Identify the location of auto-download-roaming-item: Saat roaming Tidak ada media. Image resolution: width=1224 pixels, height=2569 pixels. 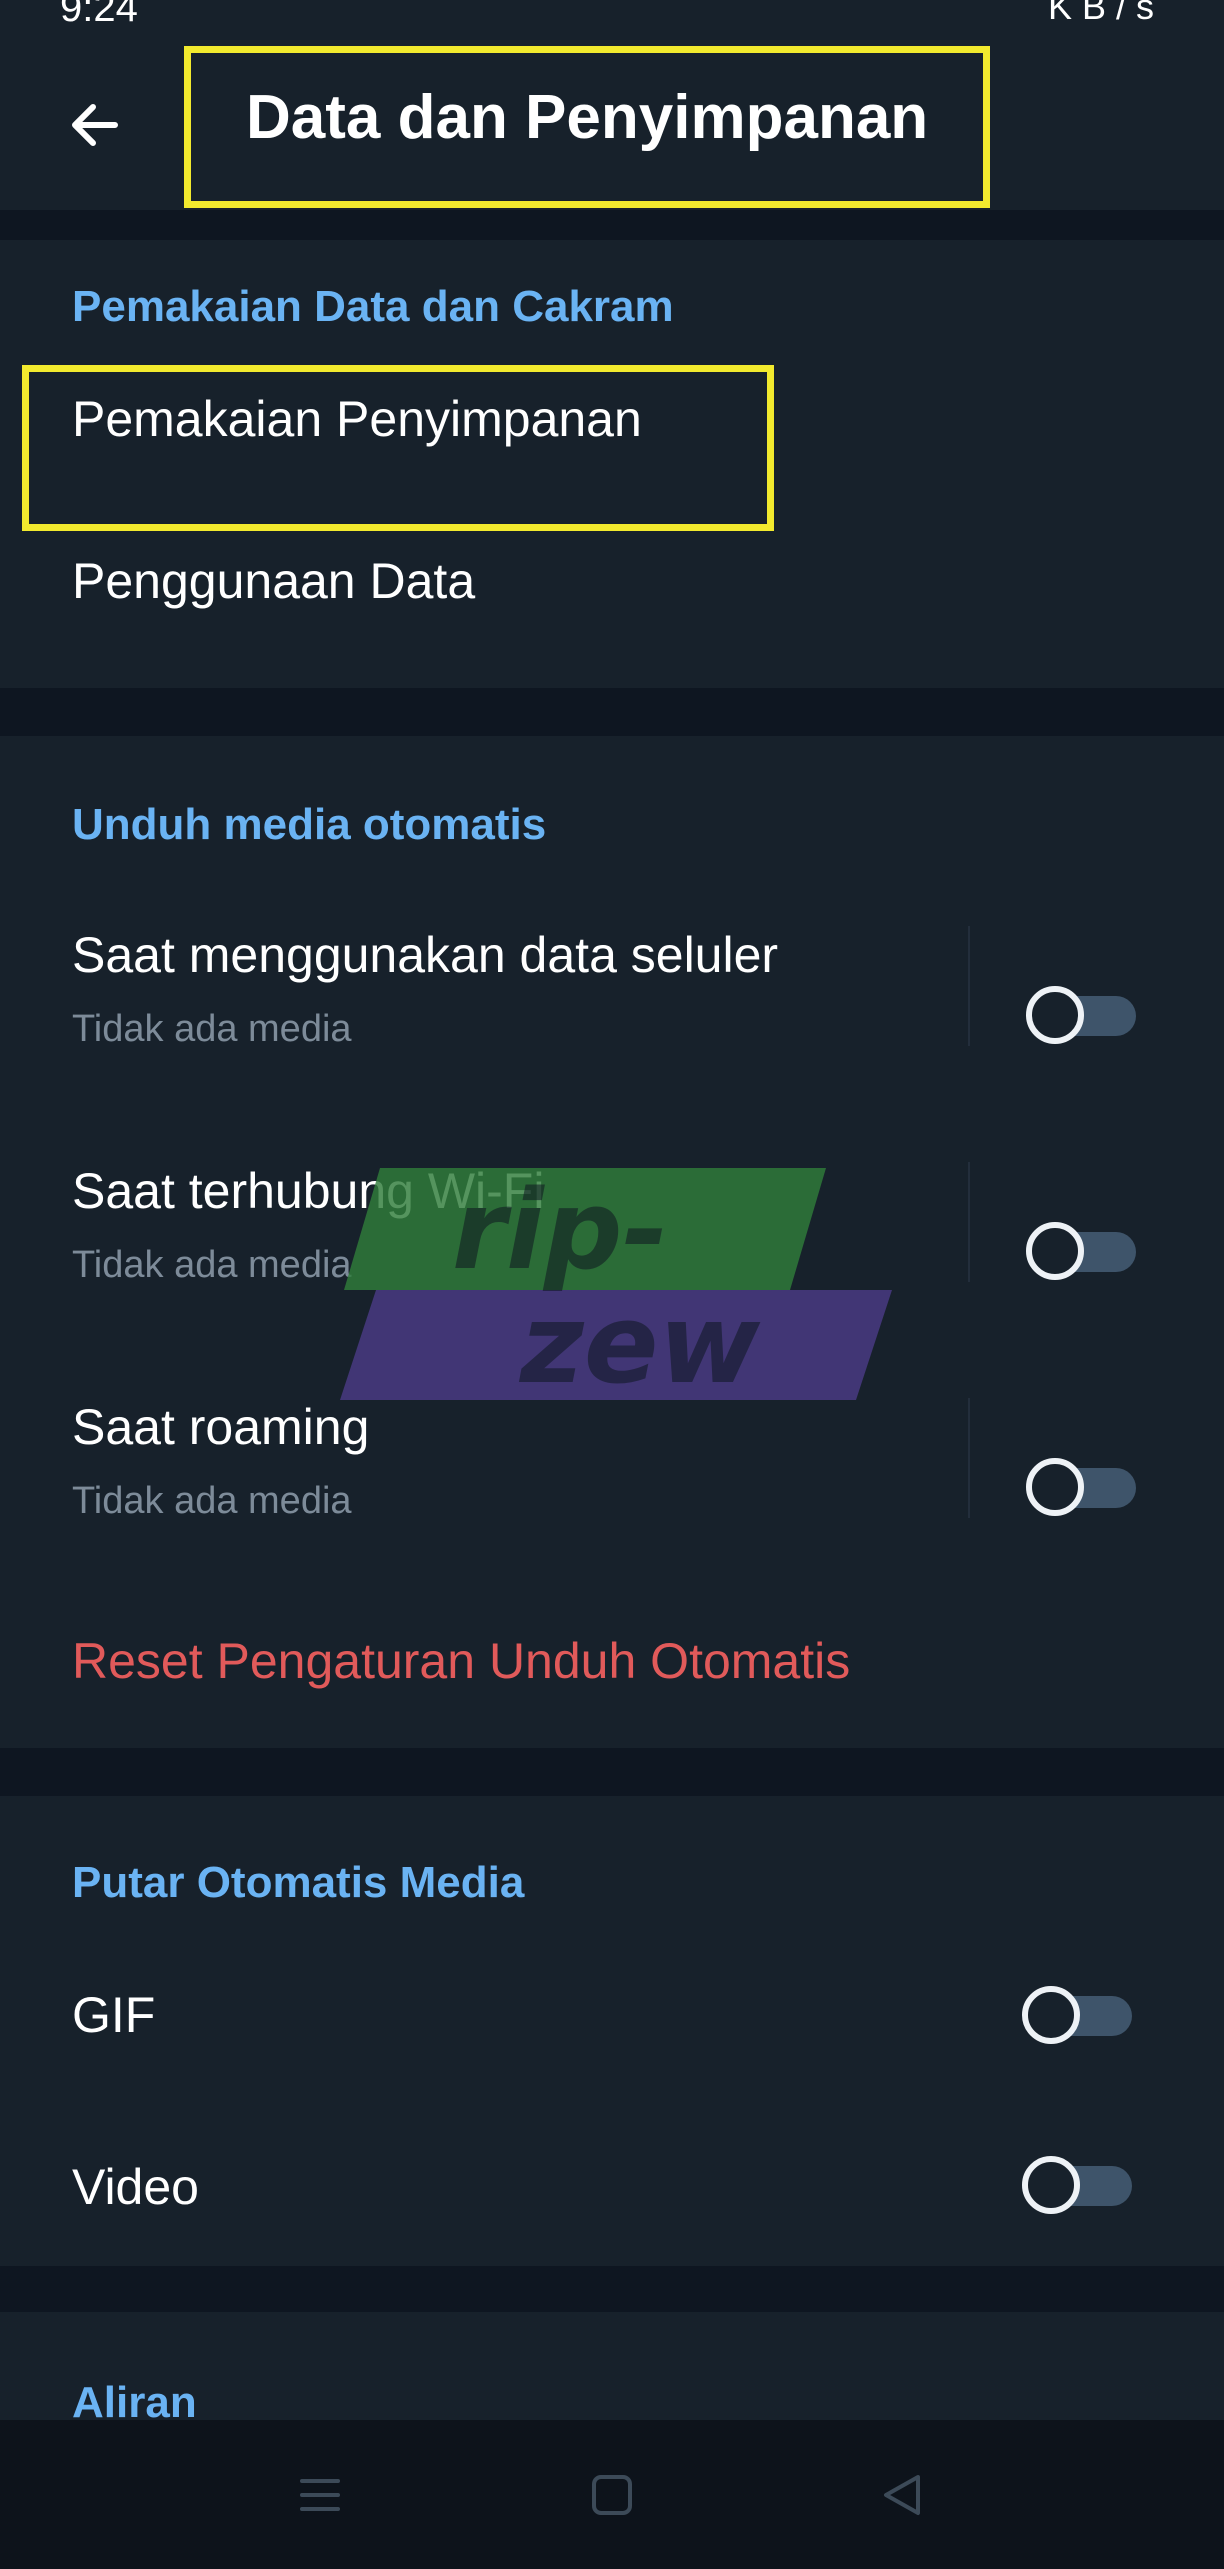
(612, 1458).